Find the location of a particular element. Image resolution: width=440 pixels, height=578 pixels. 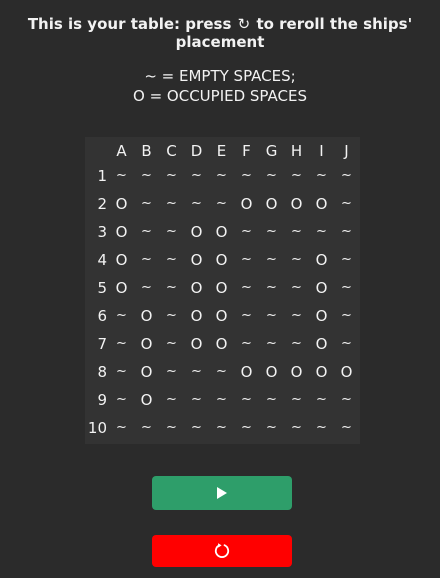

board-cell-j7: ~ is located at coordinates (346, 343).